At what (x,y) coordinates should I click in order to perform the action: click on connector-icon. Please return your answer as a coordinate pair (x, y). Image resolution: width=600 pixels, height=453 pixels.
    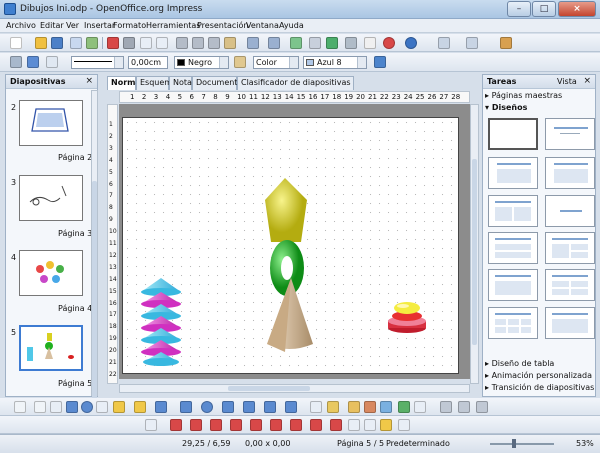
    Looking at the image, I should click on (140, 407).